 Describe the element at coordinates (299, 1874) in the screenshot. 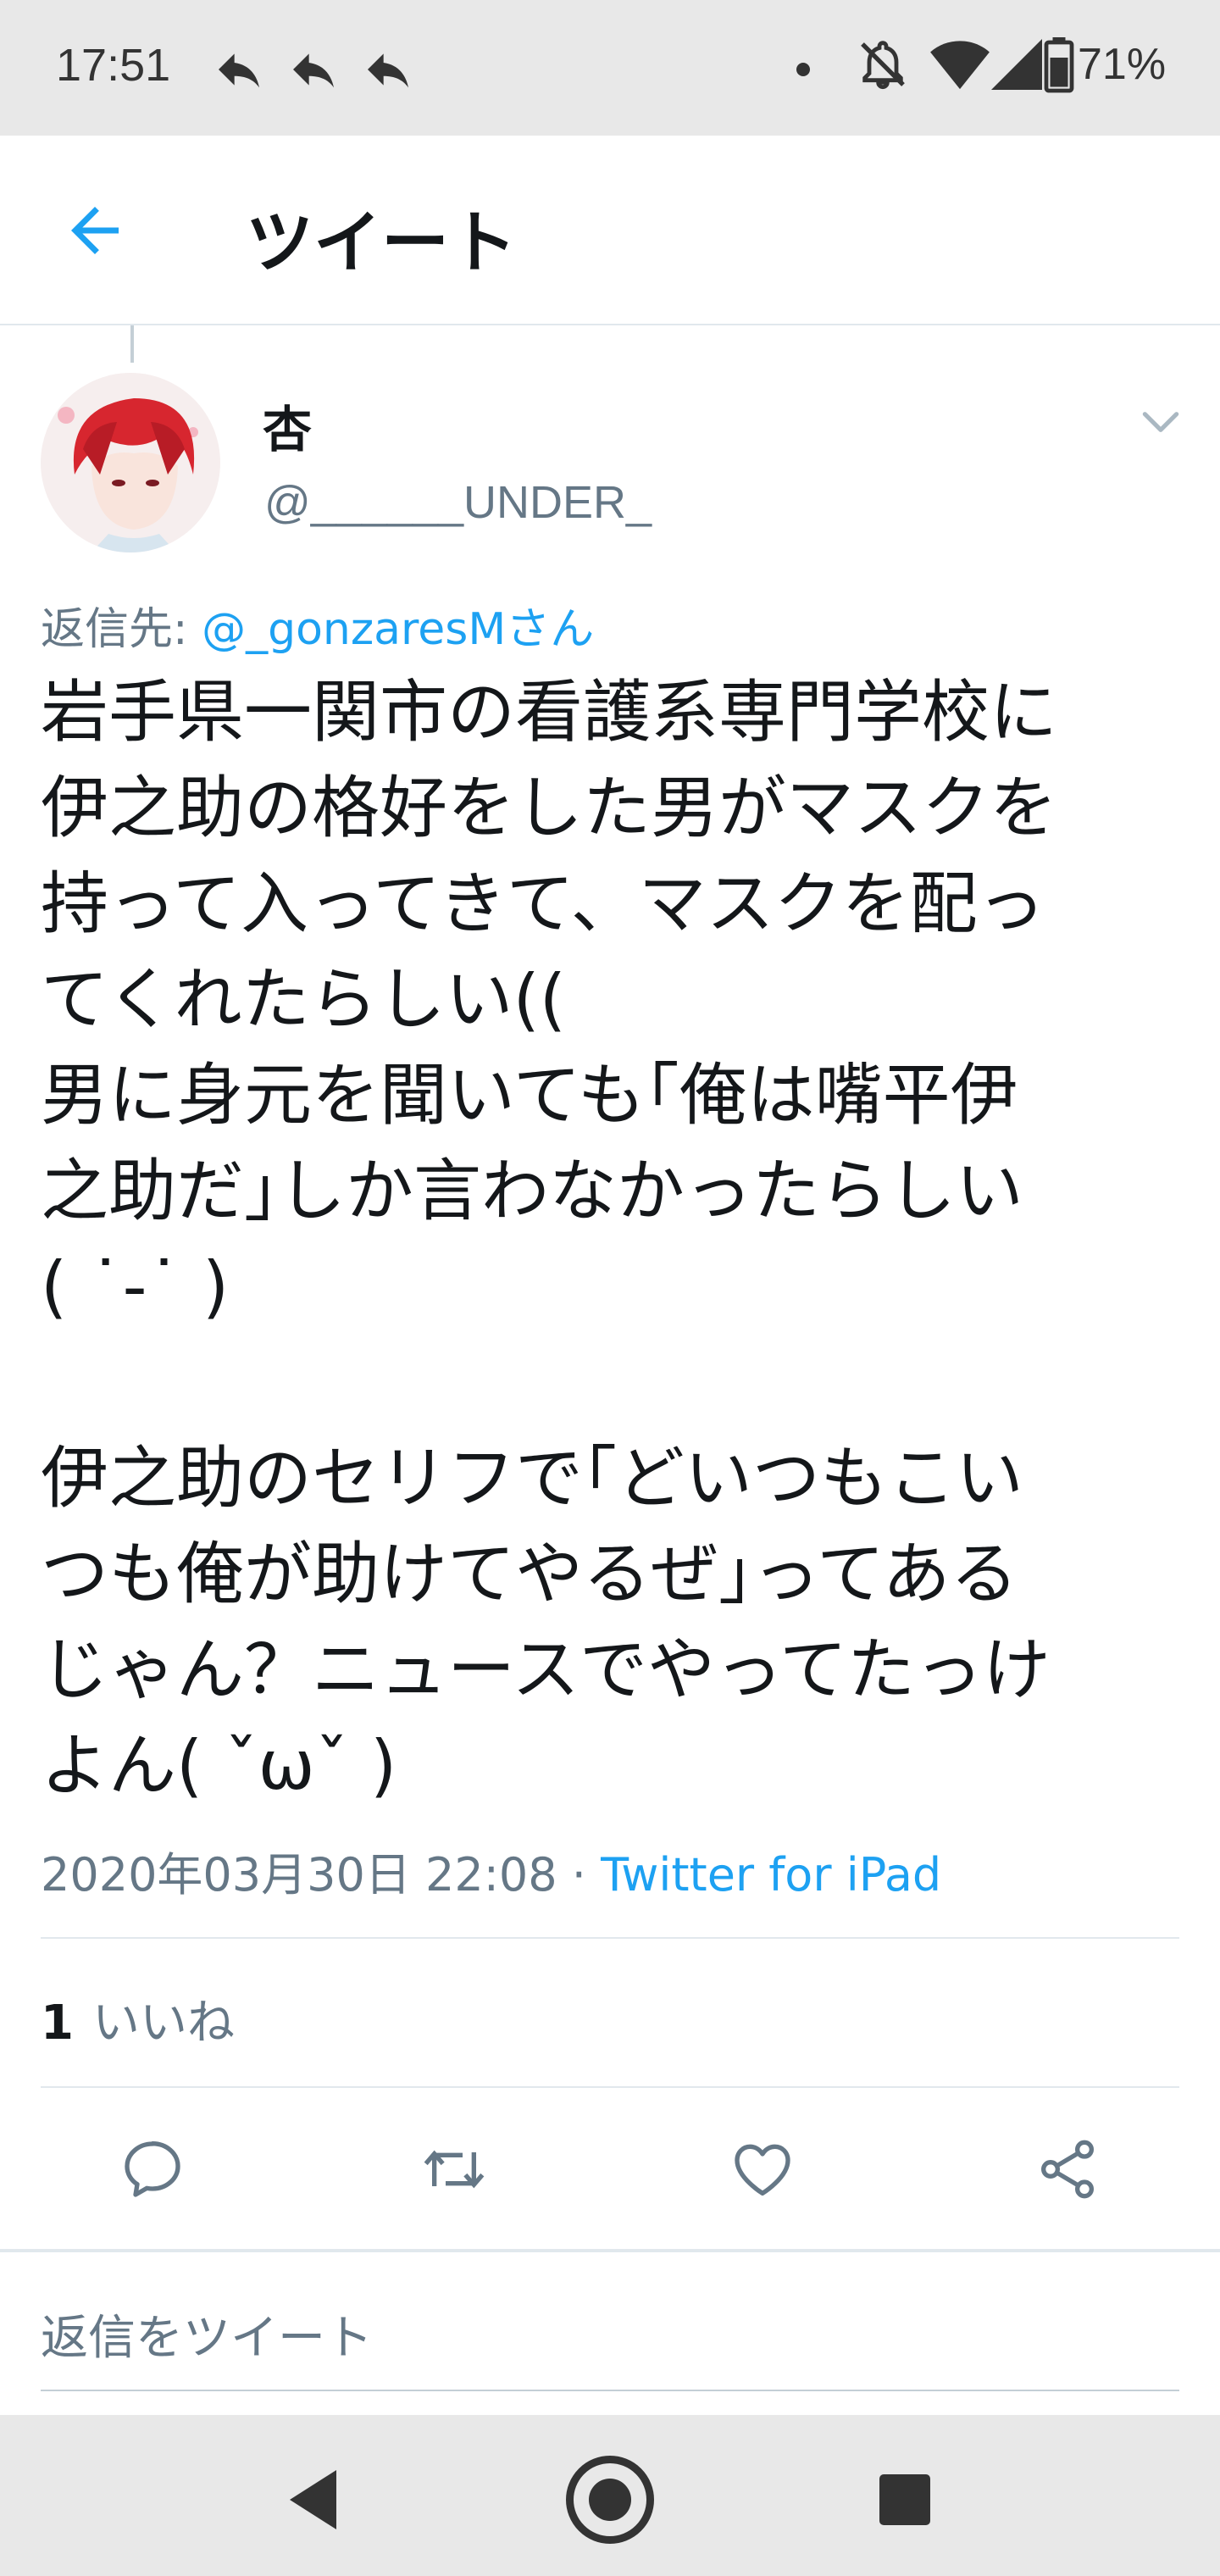

I see `tweet-timestamp: 2020年03月30日 22:08` at that location.